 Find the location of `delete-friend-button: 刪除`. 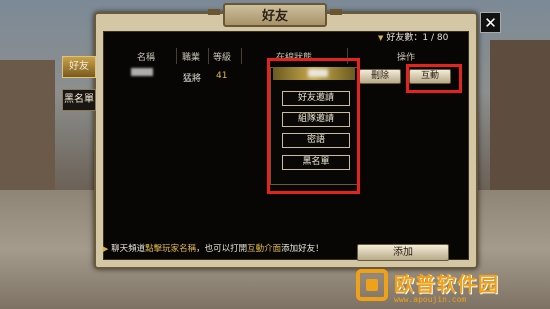

delete-friend-button: 刪除 is located at coordinates (380, 76).